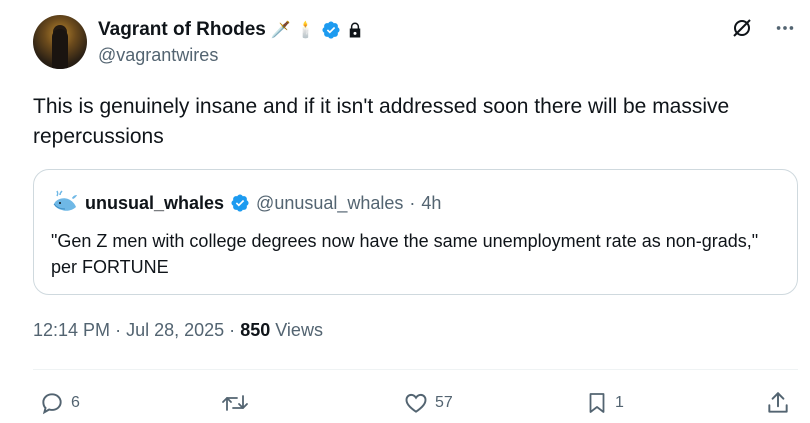 This screenshot has height=423, width=810. What do you see at coordinates (299, 330) in the screenshot?
I see `views-label: Views` at bounding box center [299, 330].